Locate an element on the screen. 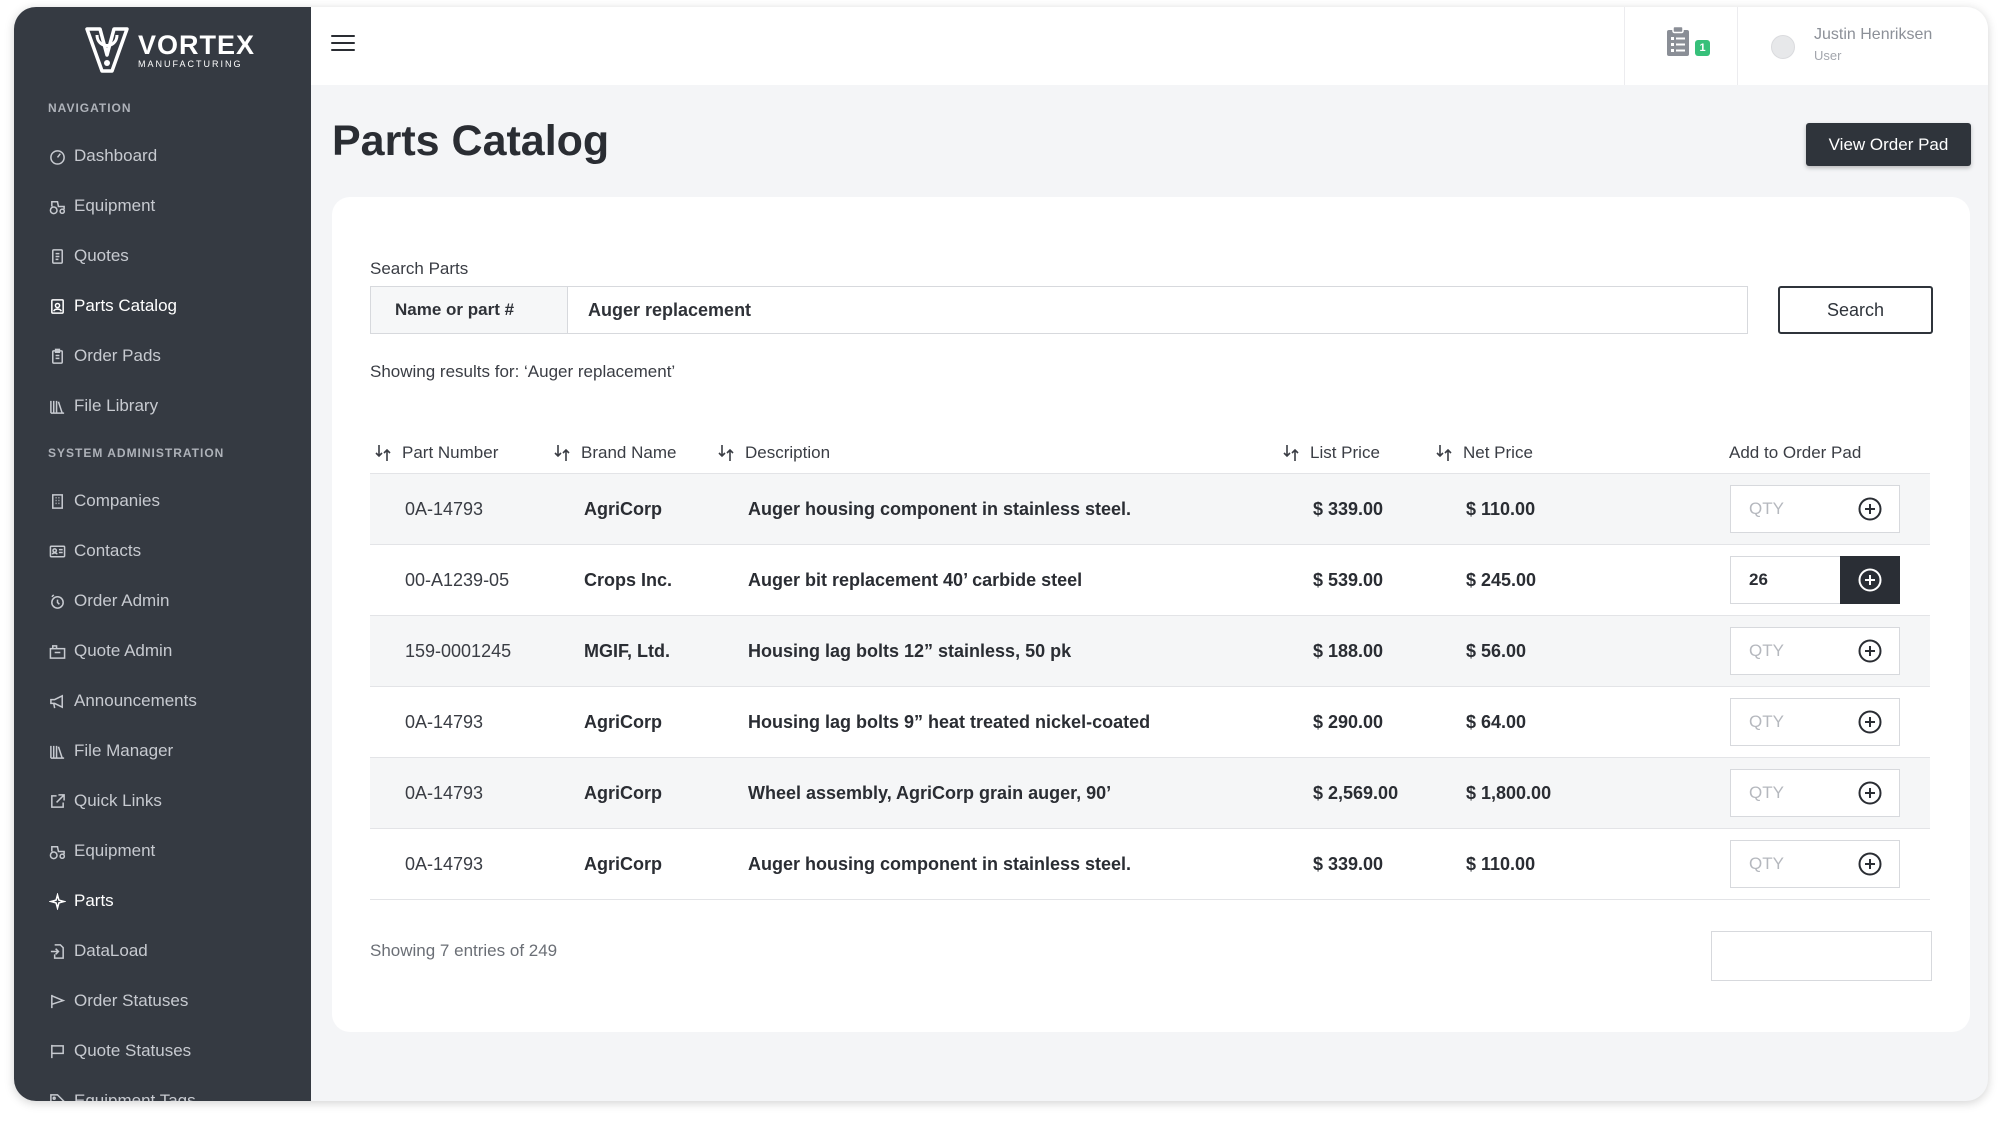 Image resolution: width=2000 pixels, height=1122 pixels. clipboard-icon is located at coordinates (57, 356).